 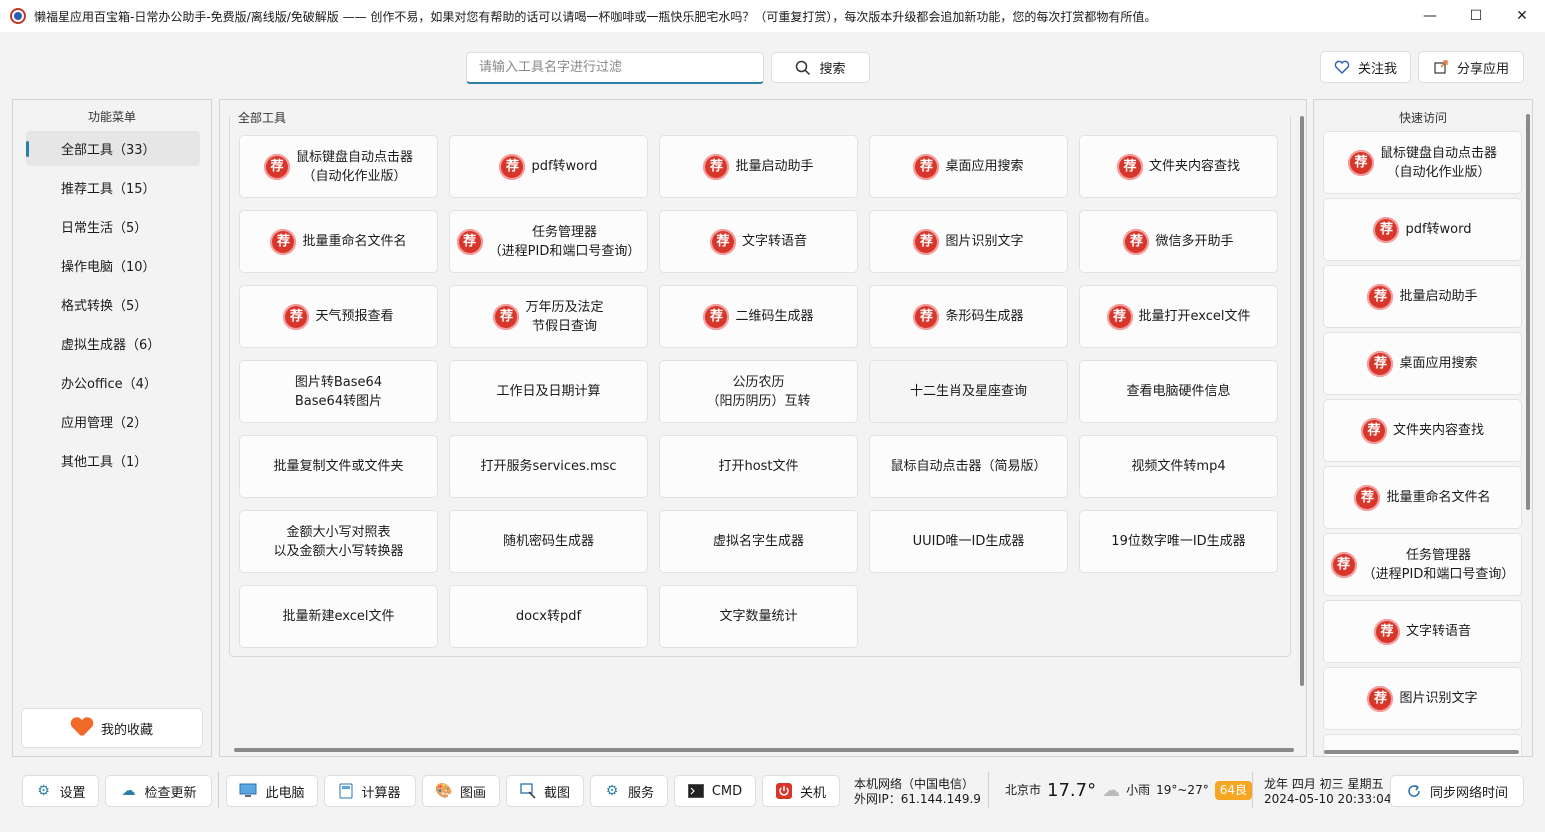 I want to click on tool-tile: 打开host文件, so click(x=758, y=466).